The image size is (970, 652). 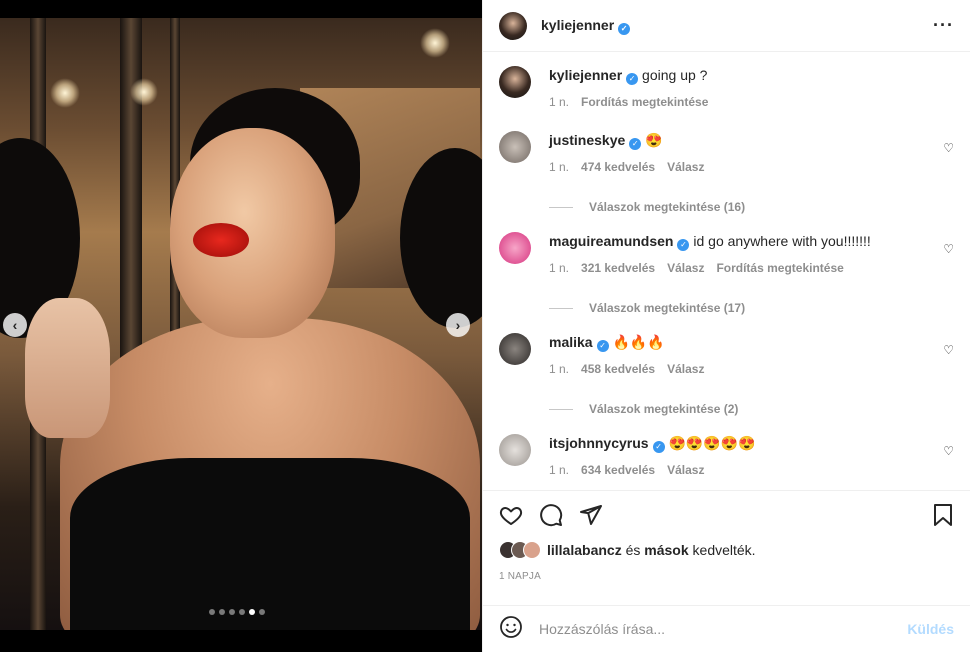 What do you see at coordinates (726, 355) in the screenshot?
I see `comment-item: malika ✓ 🔥🔥🔥 1 n. 458 kedvelés Válasz ♡` at bounding box center [726, 355].